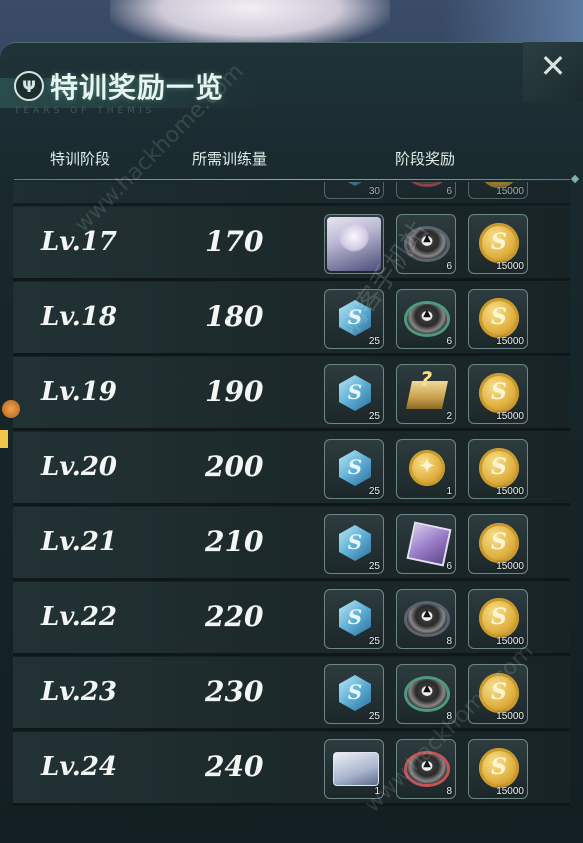 The image size is (583, 843). I want to click on reward-row: Lv.21 210 25 6 15000, so click(291, 544).